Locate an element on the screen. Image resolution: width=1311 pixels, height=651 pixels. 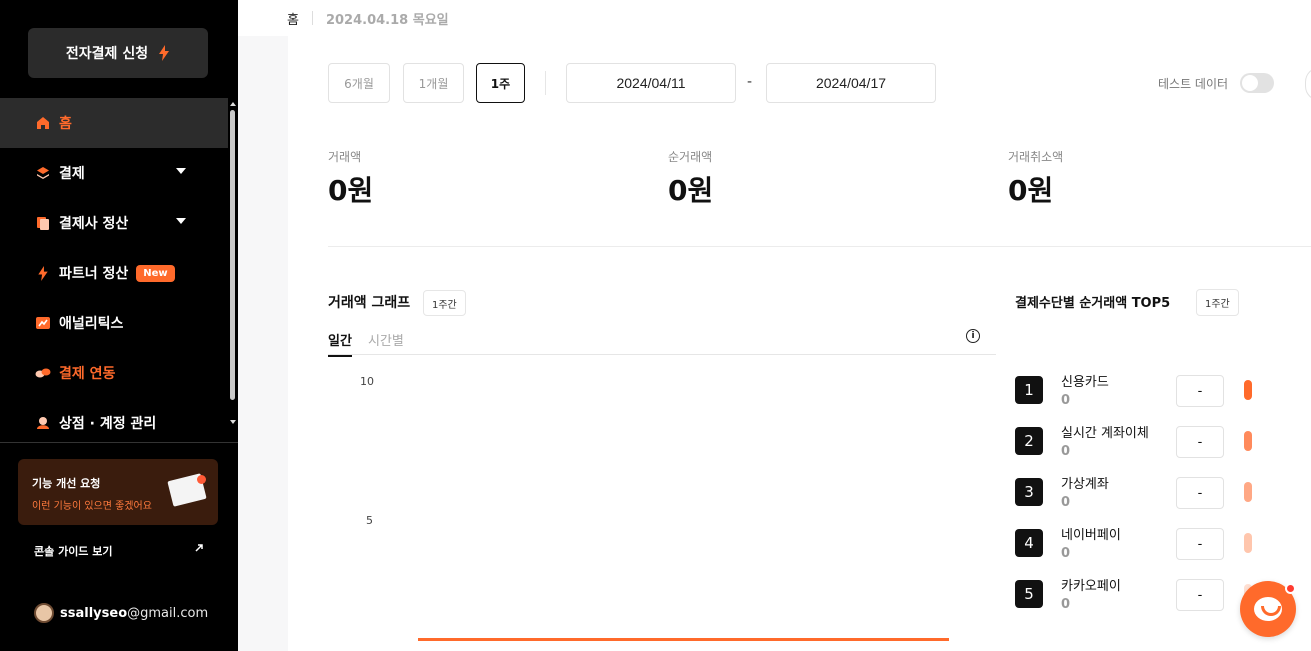
payment-method-name: 실시간 계좌이체 is located at coordinates (1105, 433).